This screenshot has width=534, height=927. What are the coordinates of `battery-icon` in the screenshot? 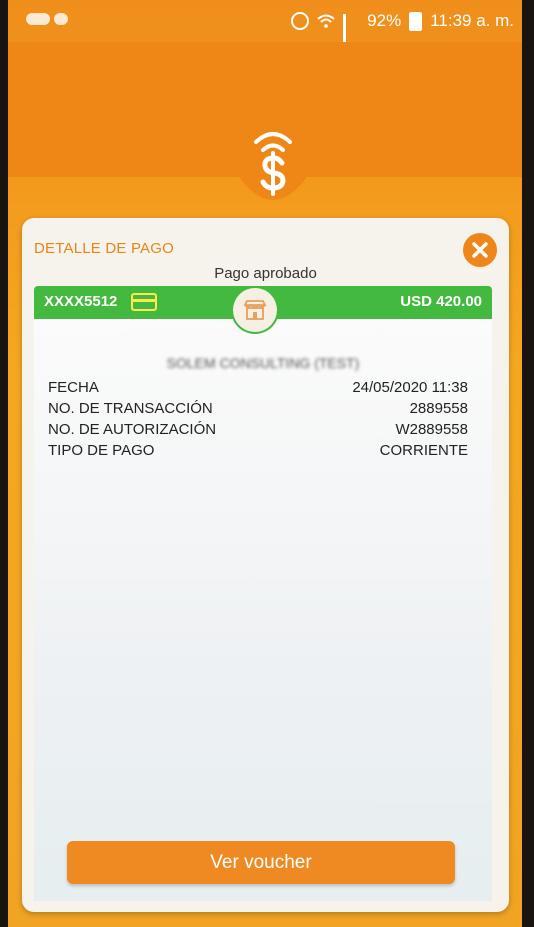 It's located at (416, 21).